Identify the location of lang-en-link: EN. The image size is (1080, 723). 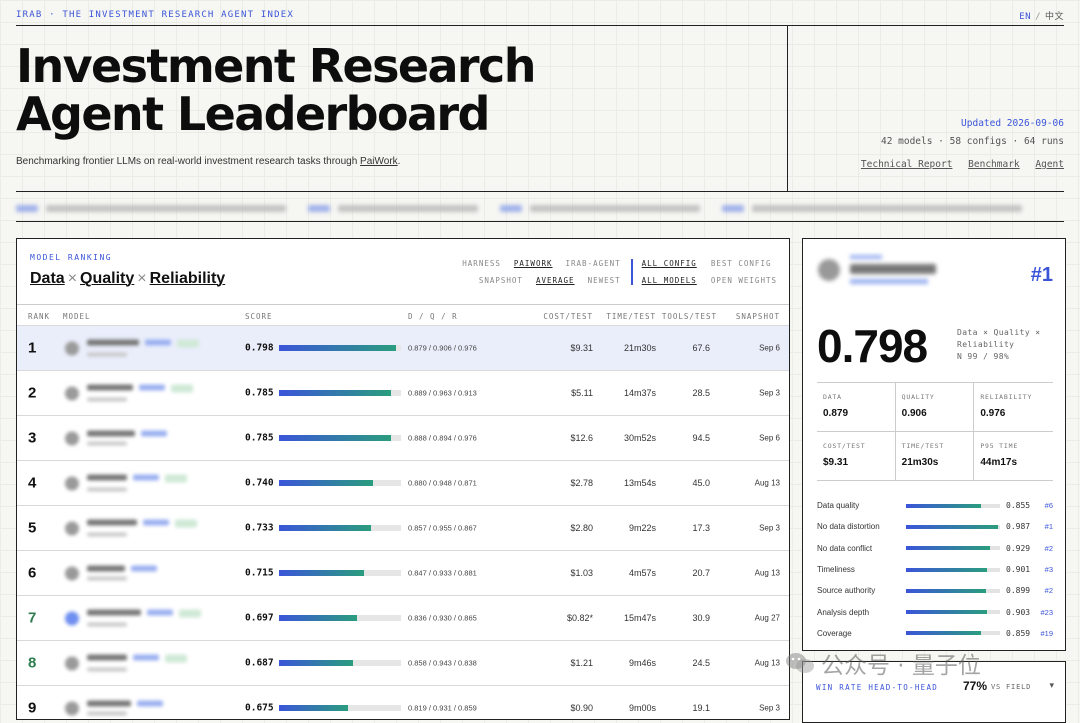
(1025, 17).